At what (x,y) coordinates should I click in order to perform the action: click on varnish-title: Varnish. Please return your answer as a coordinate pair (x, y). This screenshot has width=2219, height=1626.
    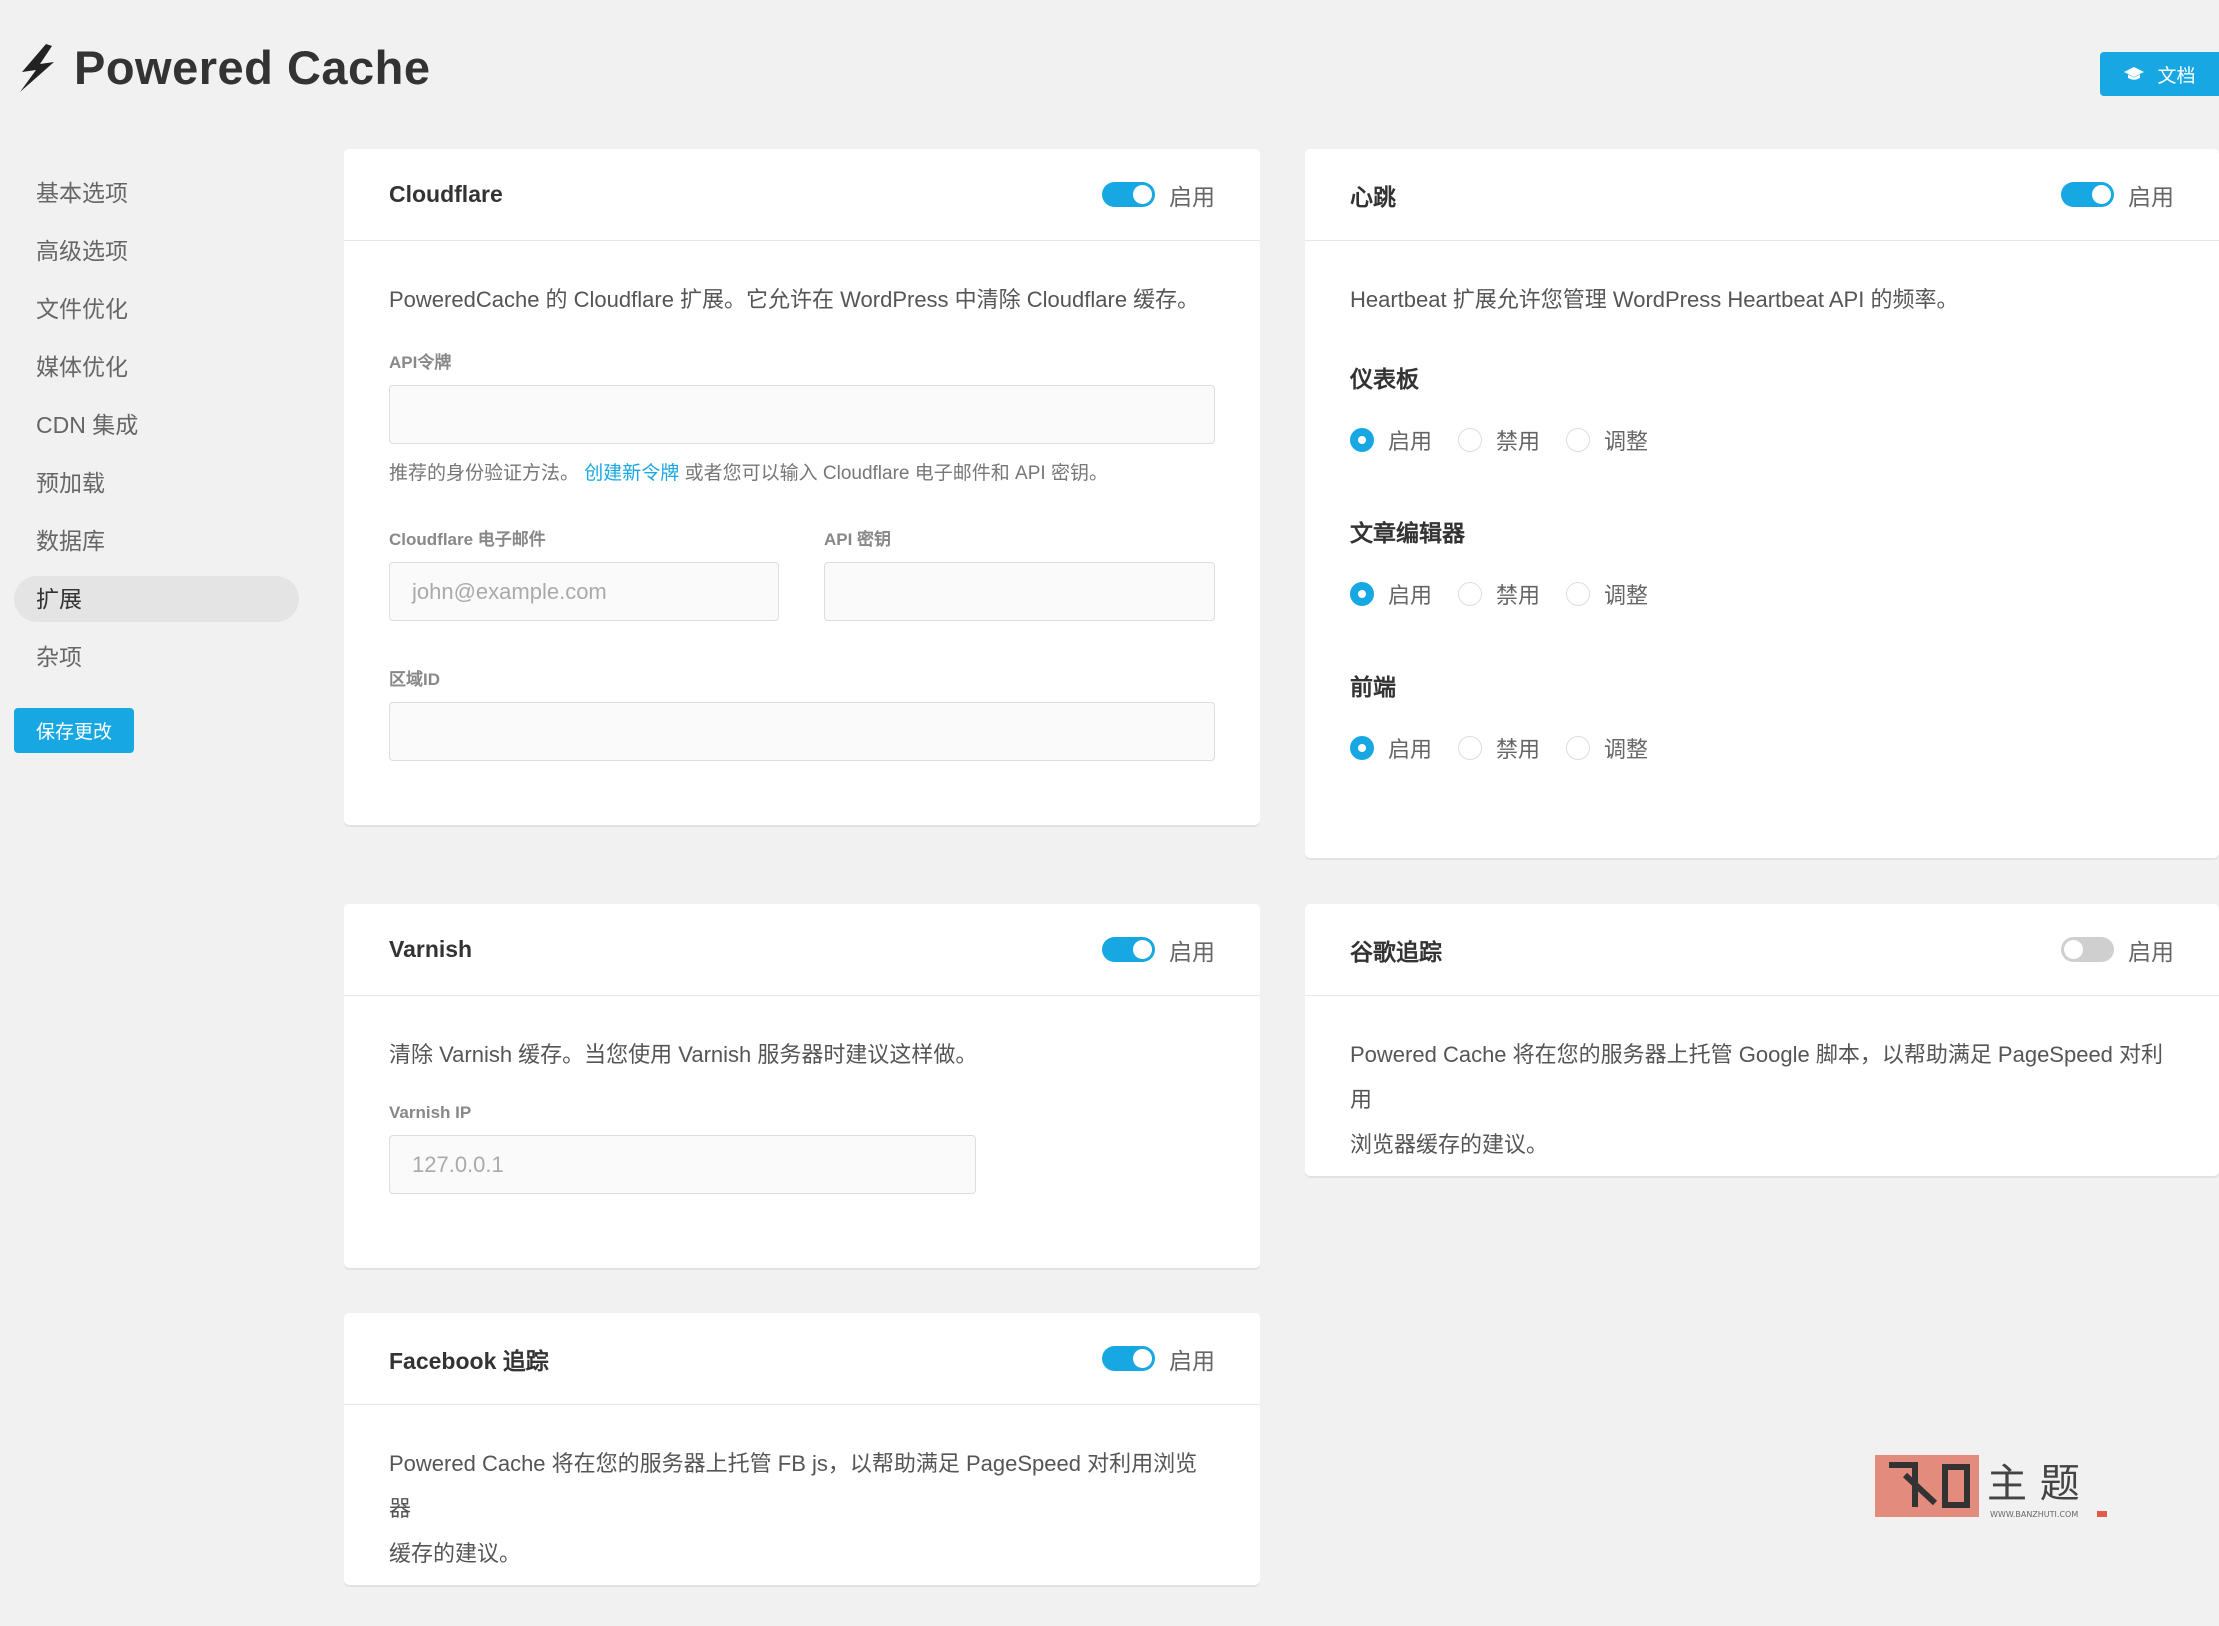
    Looking at the image, I should click on (431, 949).